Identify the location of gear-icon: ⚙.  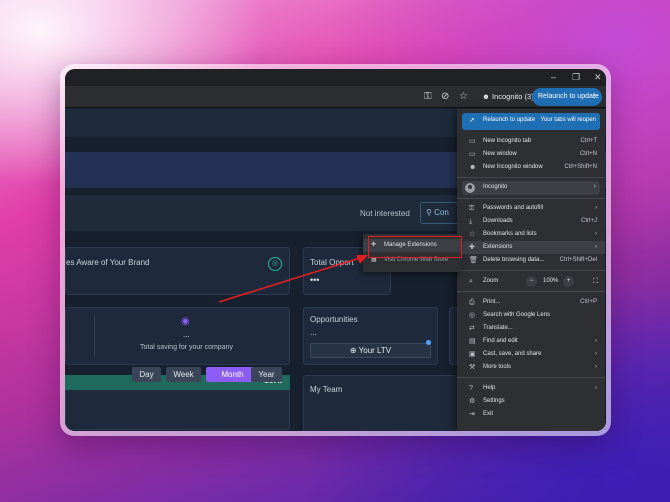
(472, 401).